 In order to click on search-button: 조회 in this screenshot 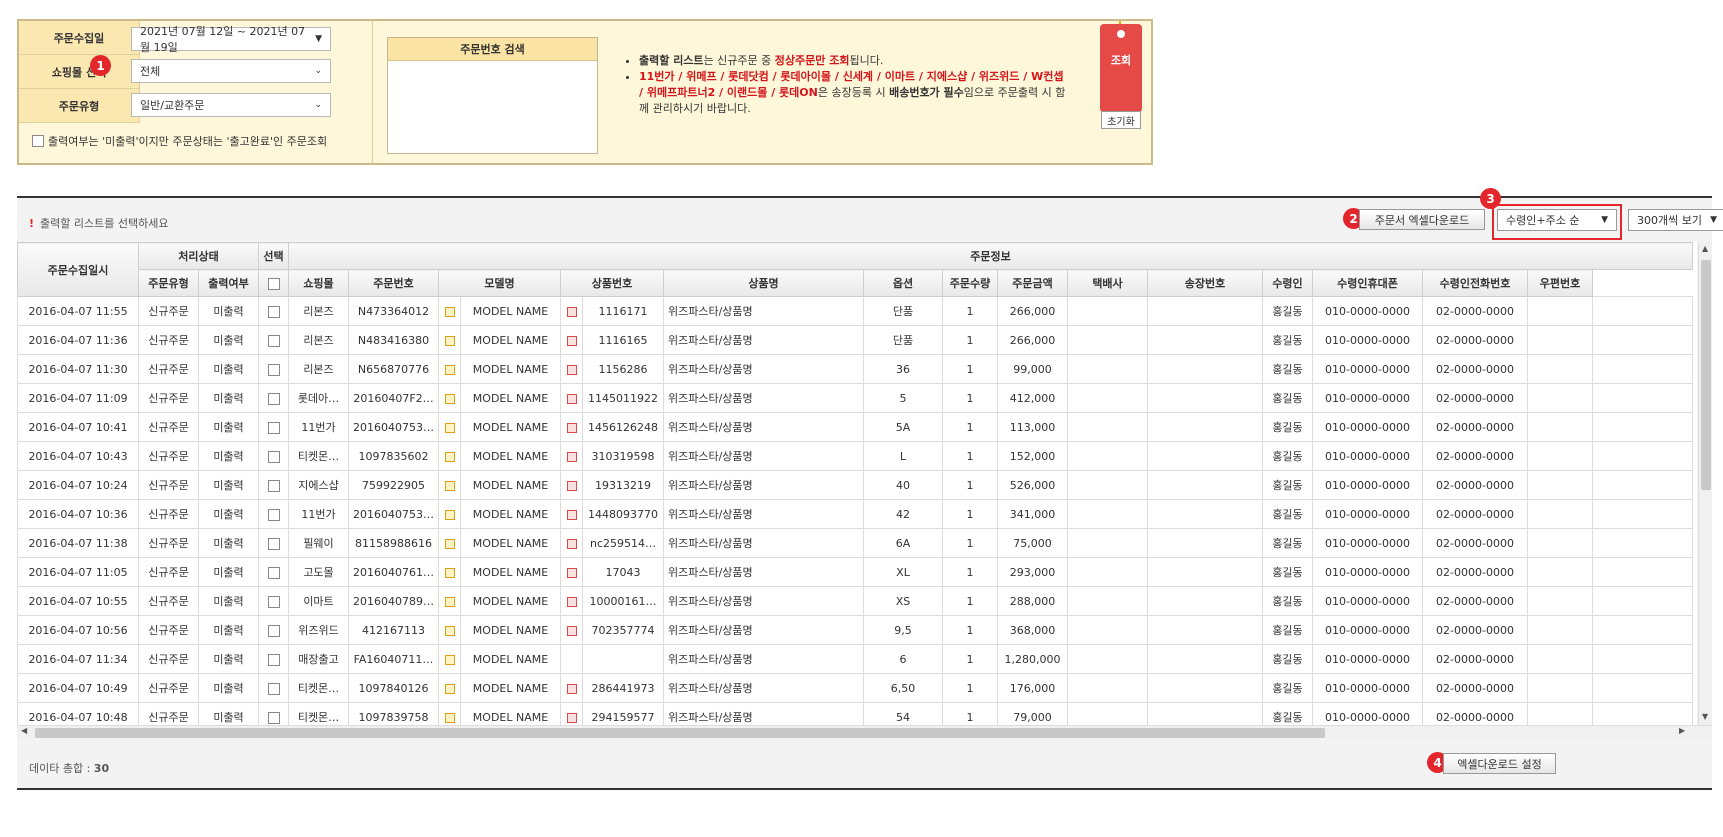, I will do `click(1121, 69)`.